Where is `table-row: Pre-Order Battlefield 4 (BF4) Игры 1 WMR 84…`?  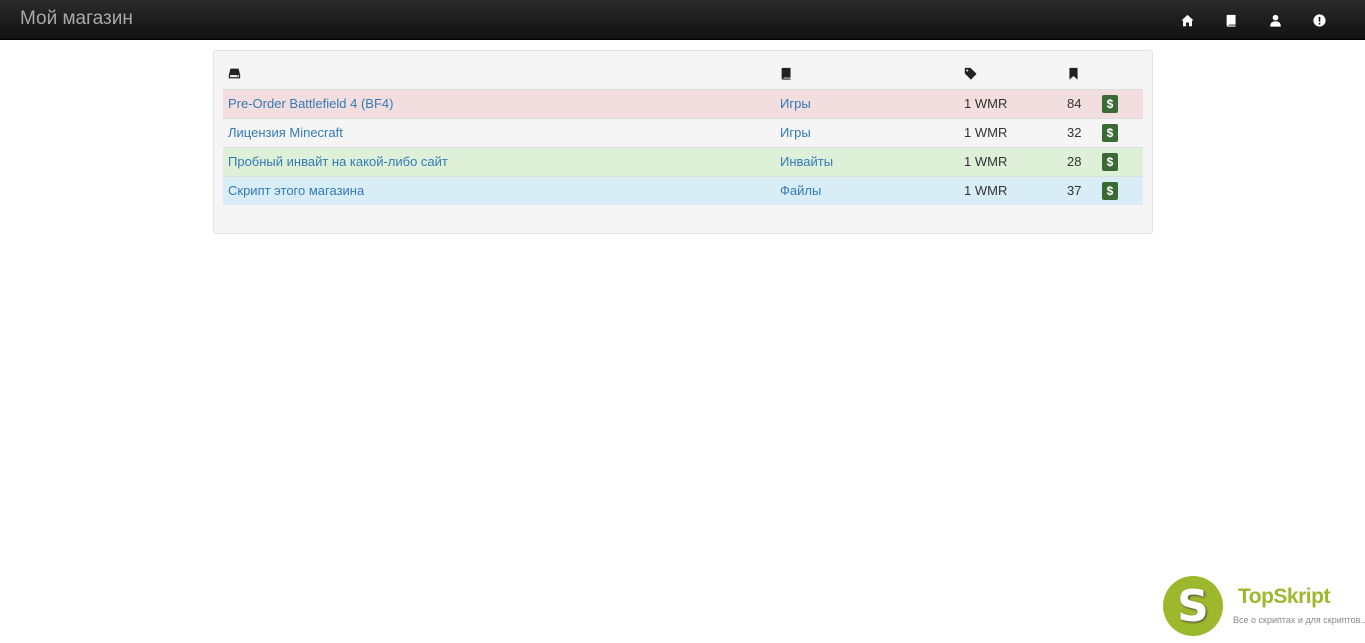 table-row: Pre-Order Battlefield 4 (BF4) Игры 1 WMR 84… is located at coordinates (683, 103).